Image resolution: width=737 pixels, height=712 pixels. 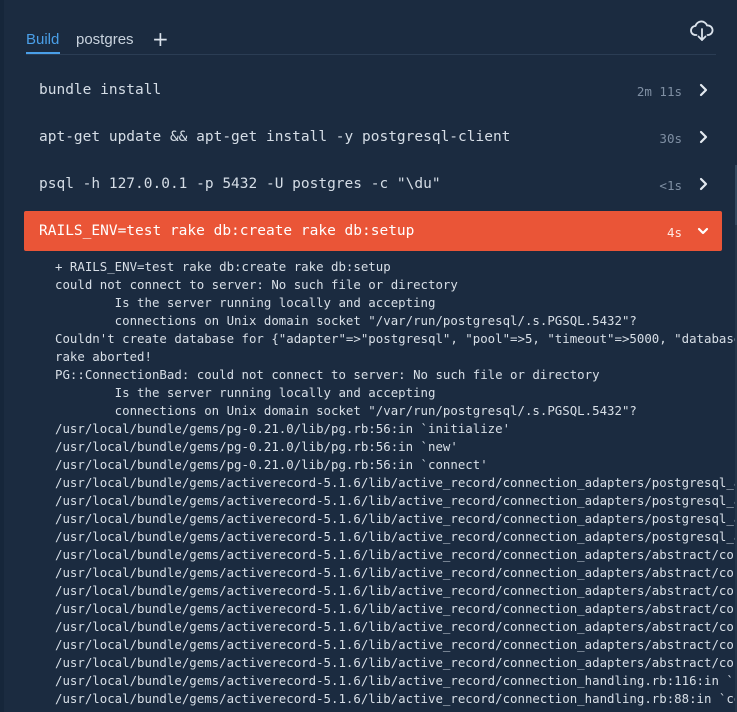 What do you see at coordinates (160, 39) in the screenshot?
I see `add-tab-button: +` at bounding box center [160, 39].